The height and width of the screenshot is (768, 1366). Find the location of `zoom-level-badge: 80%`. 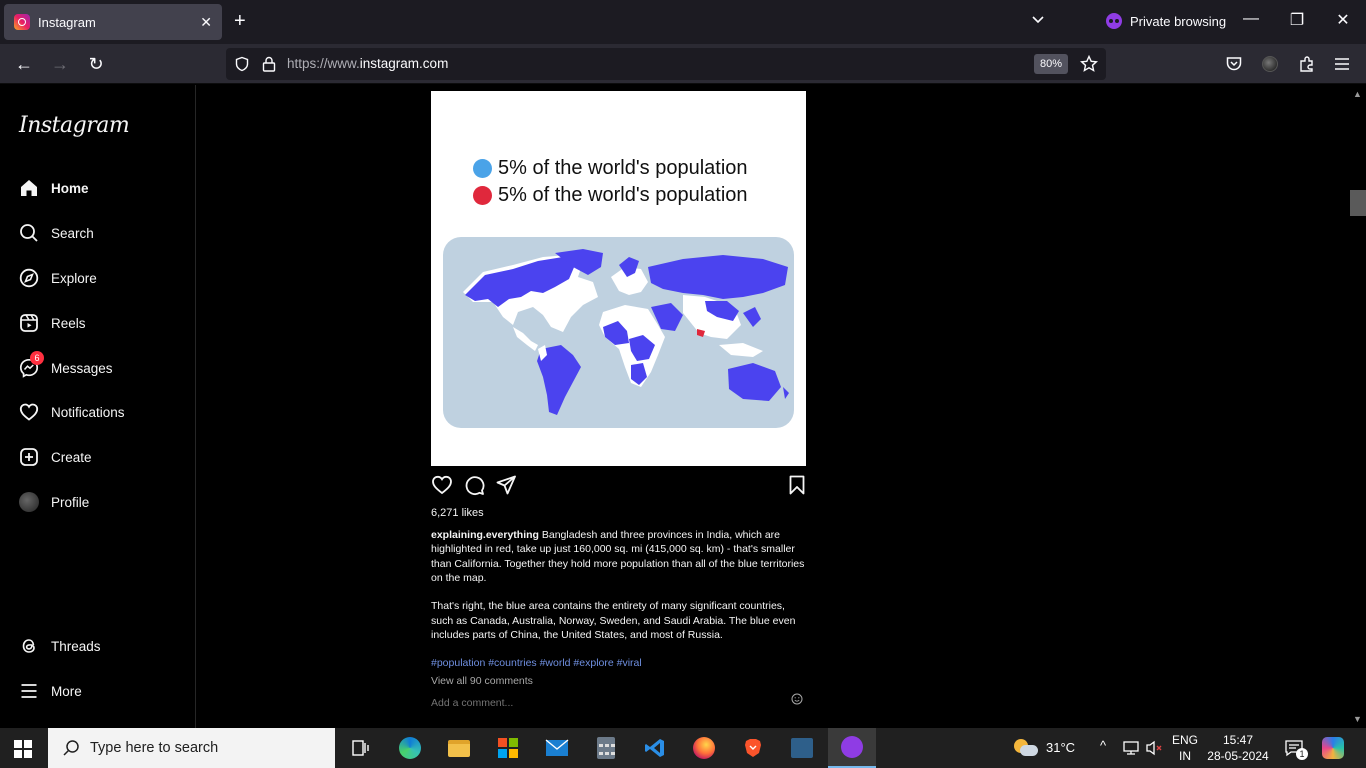

zoom-level-badge: 80% is located at coordinates (1051, 64).